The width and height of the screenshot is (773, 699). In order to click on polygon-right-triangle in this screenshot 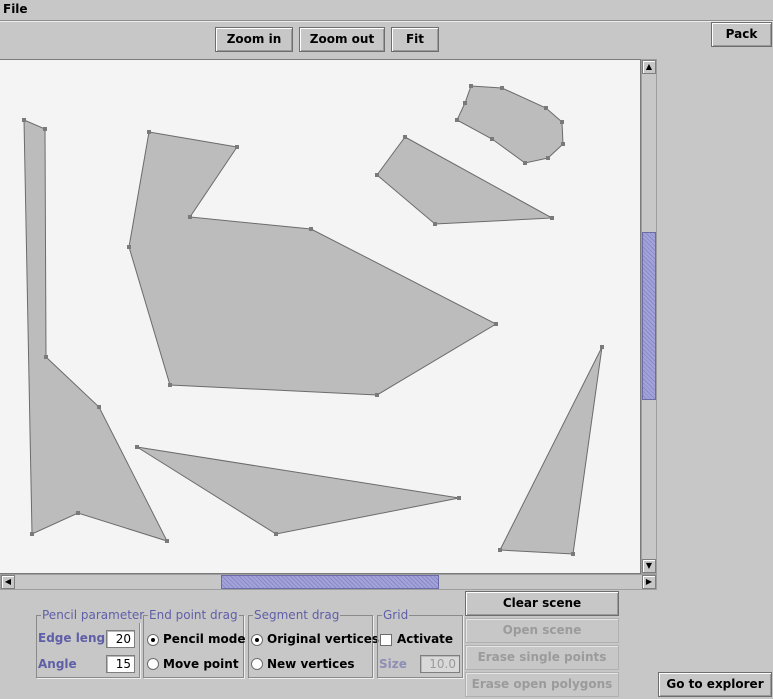, I will do `click(551, 450)`.